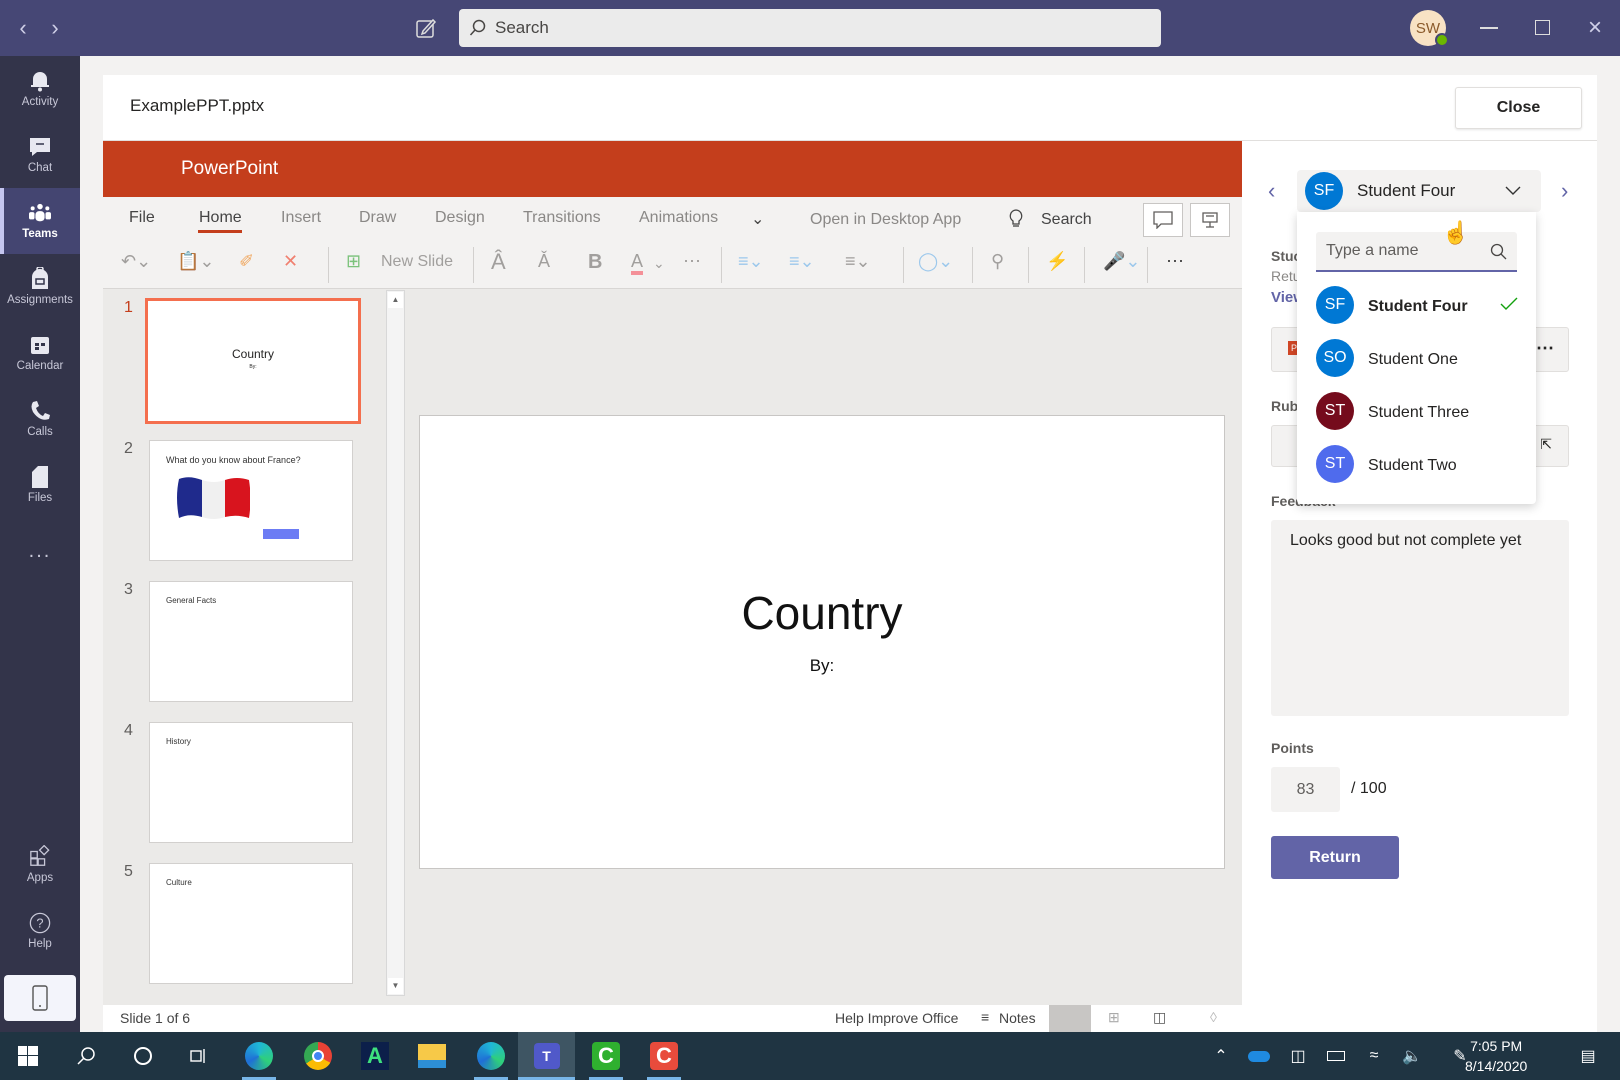 The width and height of the screenshot is (1620, 1080). Describe the element at coordinates (40, 89) in the screenshot. I see `rail-item-activity: Activity` at that location.